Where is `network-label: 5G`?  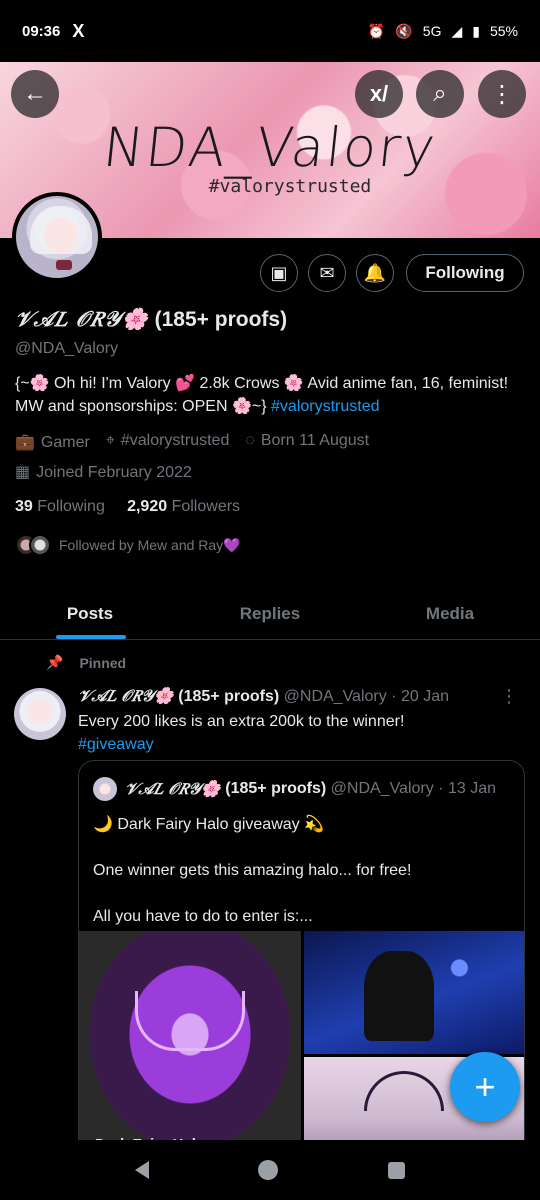 network-label: 5G is located at coordinates (432, 31).